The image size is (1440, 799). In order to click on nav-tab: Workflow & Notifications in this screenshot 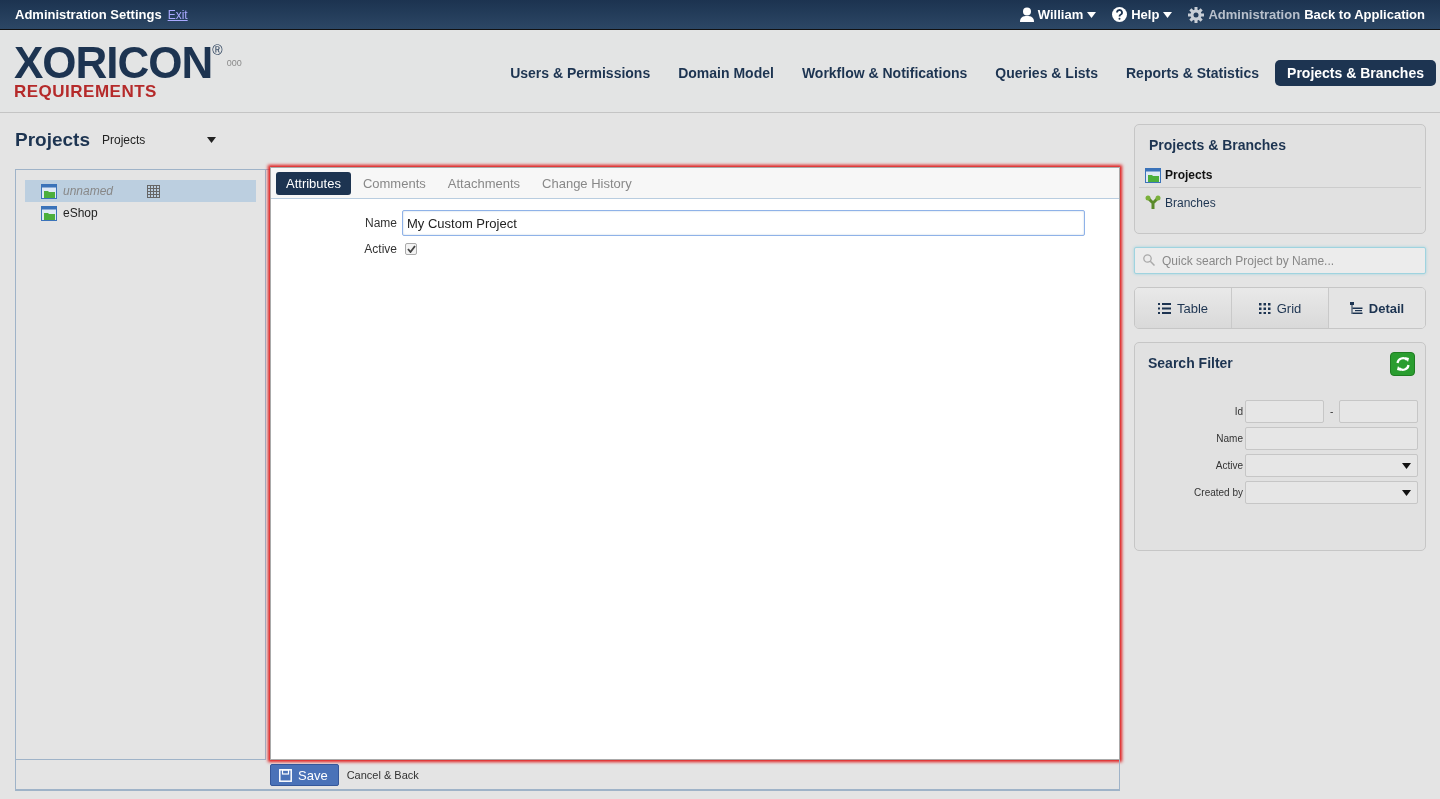, I will do `click(884, 73)`.